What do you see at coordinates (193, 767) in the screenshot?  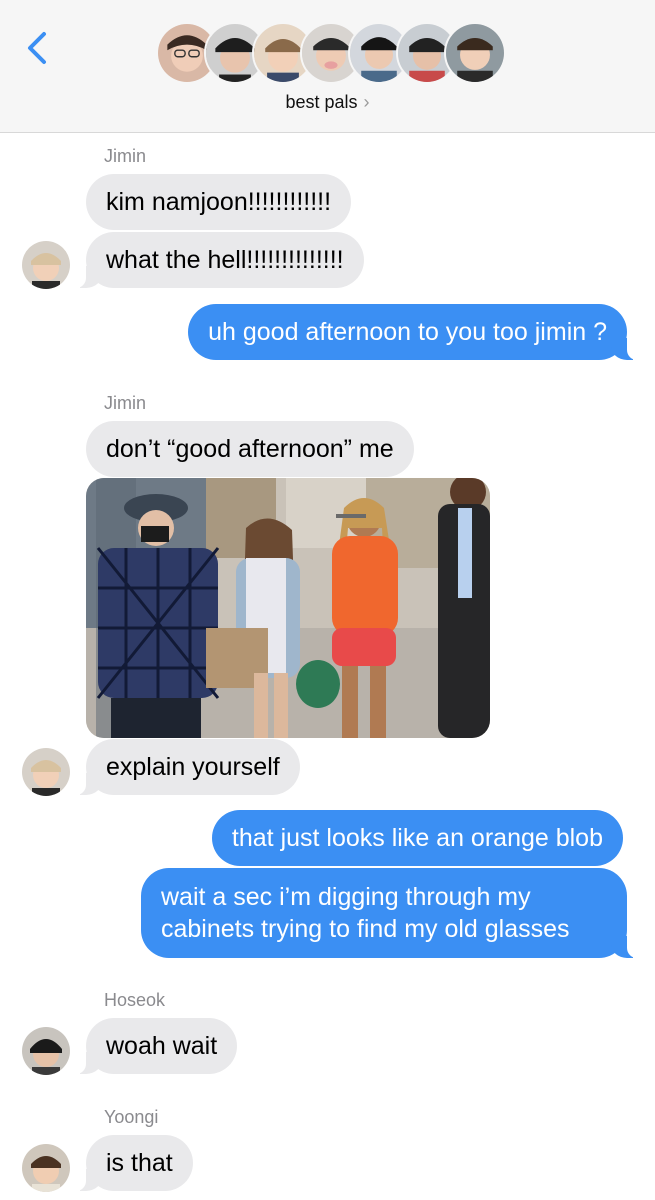 I see `message-text: explain yourself` at bounding box center [193, 767].